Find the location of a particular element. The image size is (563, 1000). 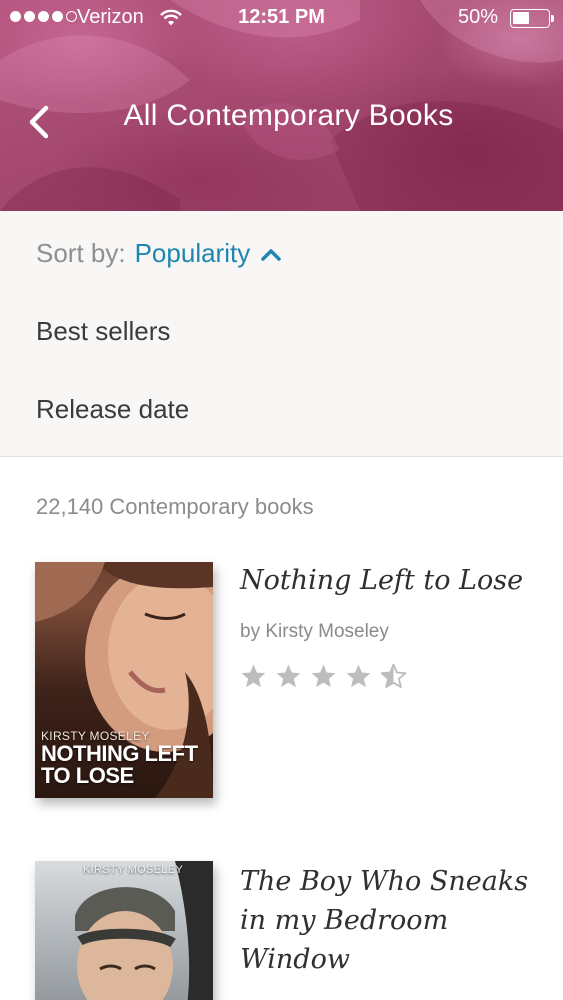

cover-author: KIRSTY MOSELEY is located at coordinates (133, 870).